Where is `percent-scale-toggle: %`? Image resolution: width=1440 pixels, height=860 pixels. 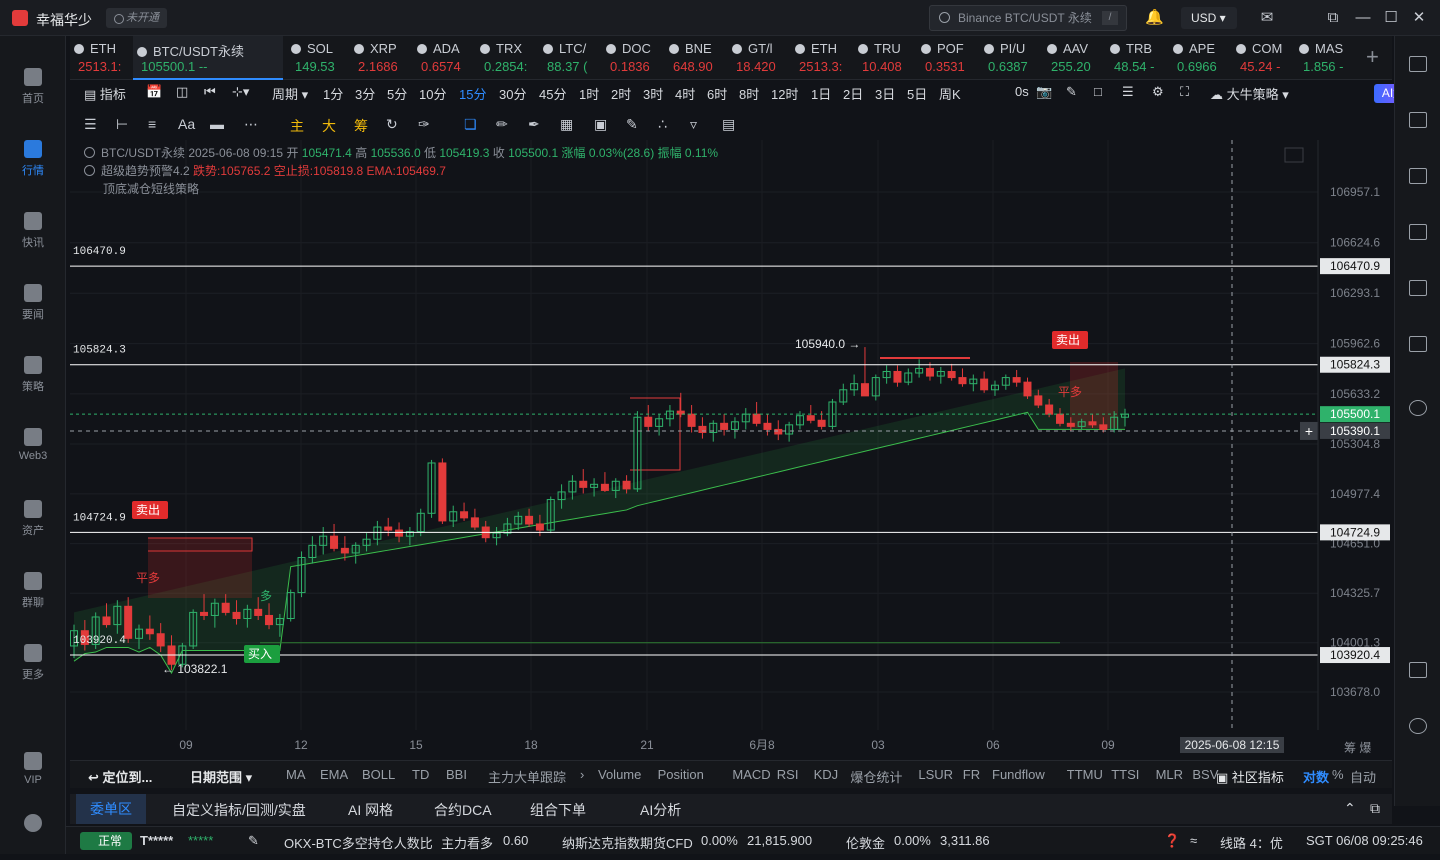
percent-scale-toggle: % is located at coordinates (1338, 774).